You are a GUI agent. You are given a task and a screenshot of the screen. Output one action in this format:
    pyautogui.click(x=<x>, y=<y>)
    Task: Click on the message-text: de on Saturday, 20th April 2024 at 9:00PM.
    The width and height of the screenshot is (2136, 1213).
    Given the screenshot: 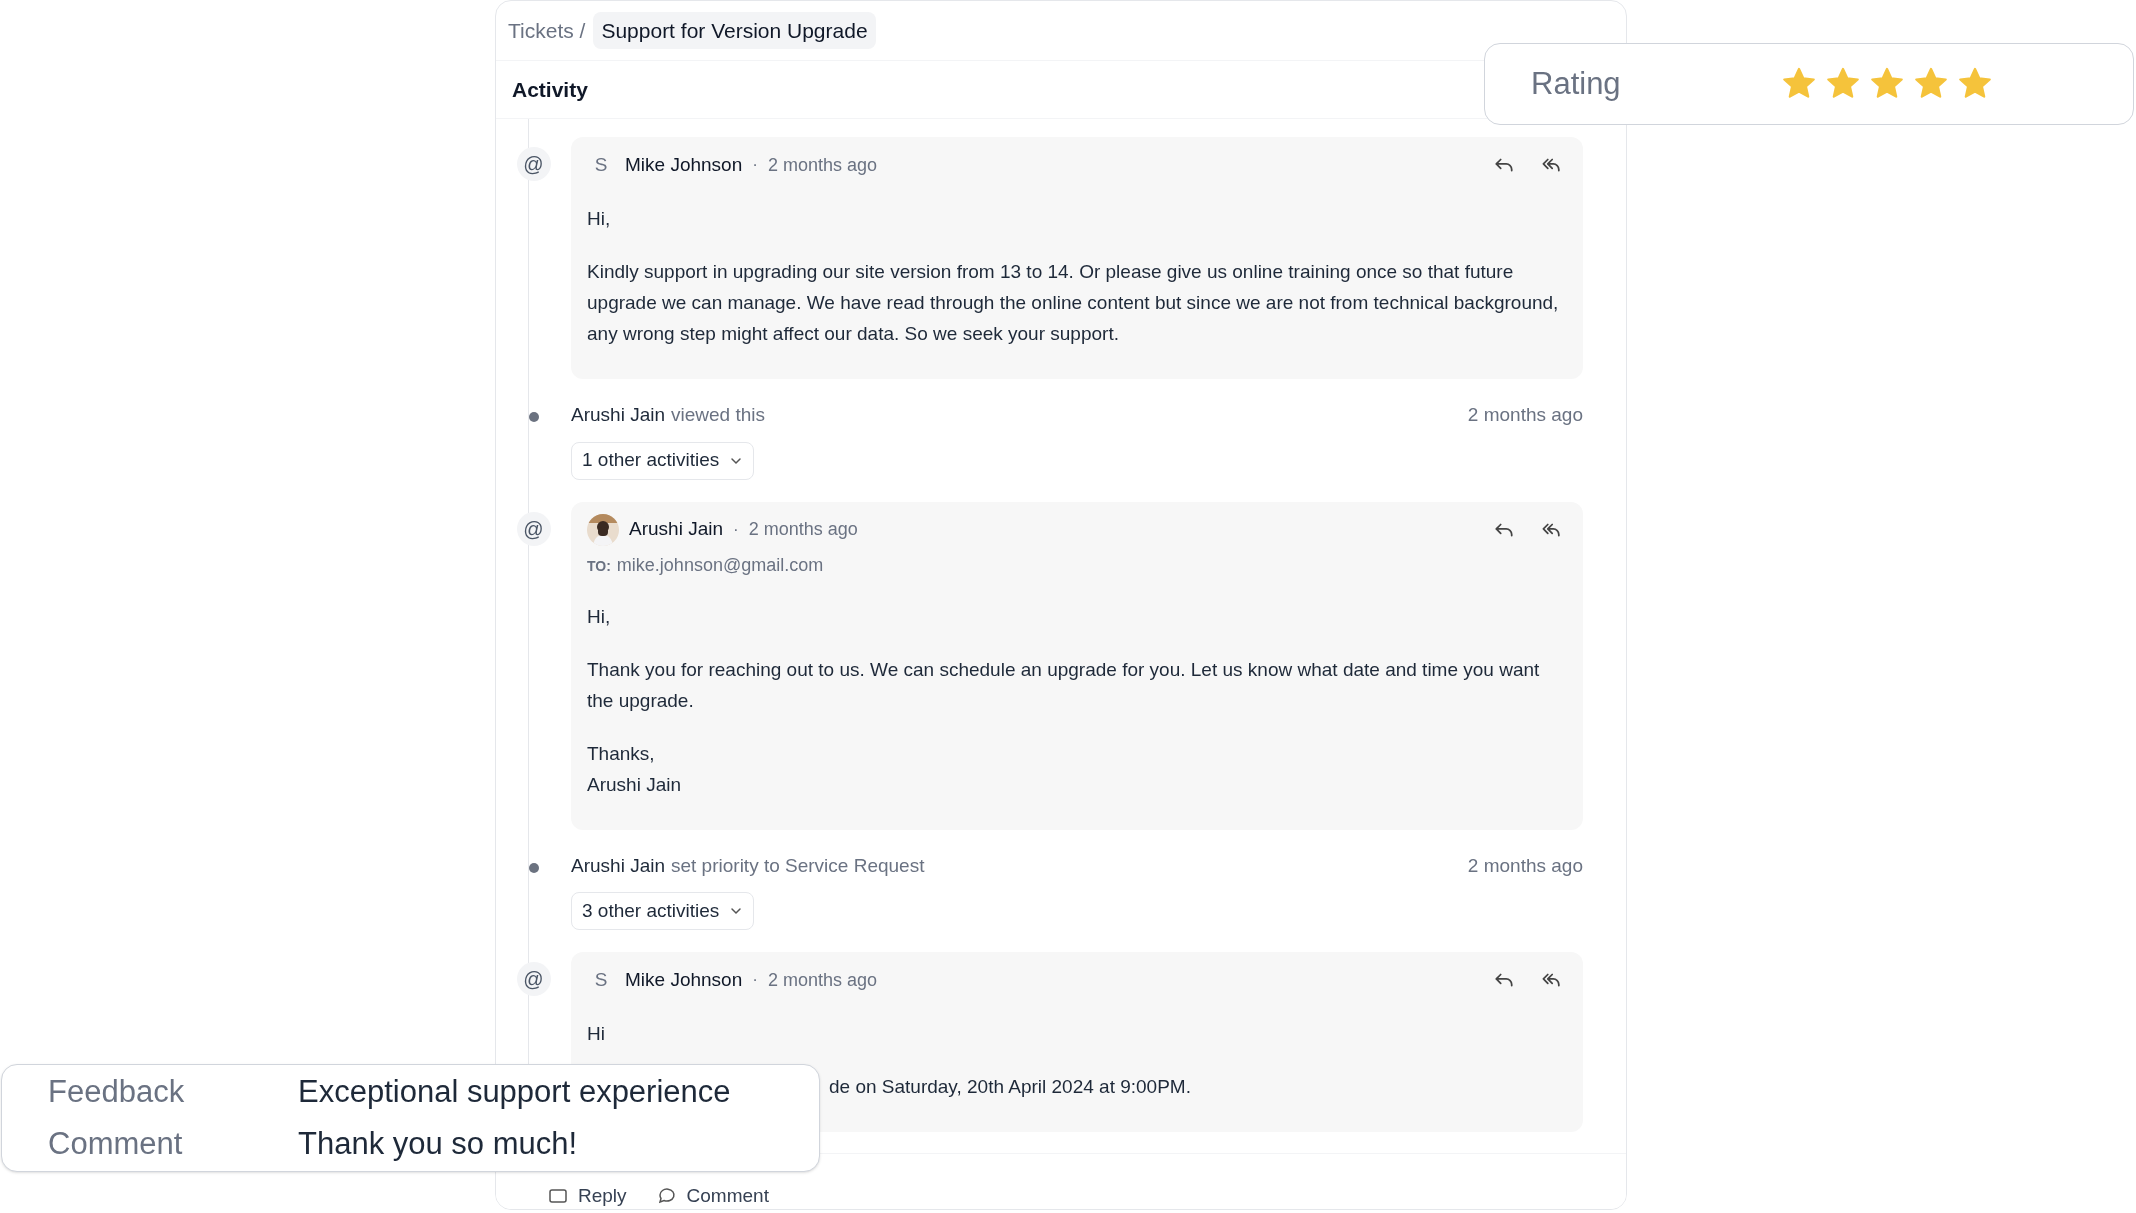 What is the action you would take?
    pyautogui.click(x=1010, y=1087)
    